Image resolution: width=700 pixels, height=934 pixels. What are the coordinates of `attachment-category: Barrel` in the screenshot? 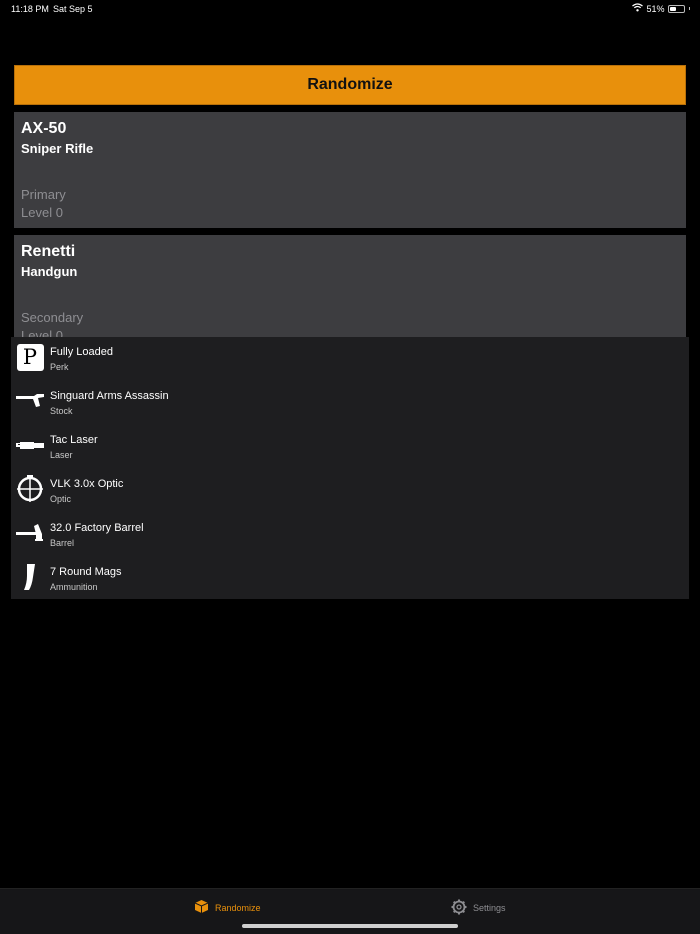 It's located at (62, 543).